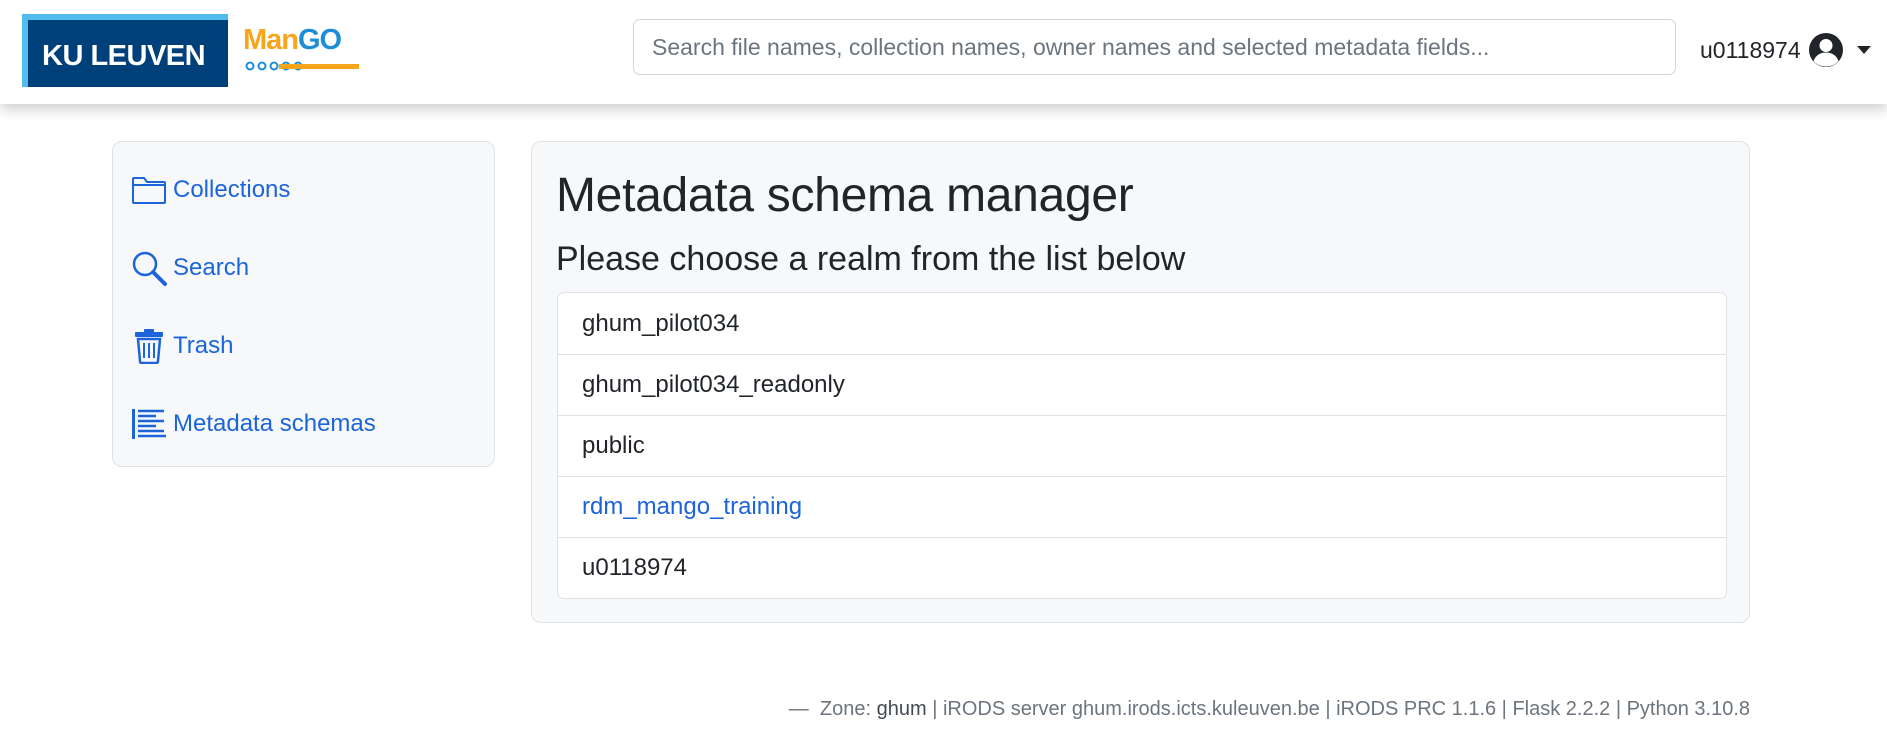  What do you see at coordinates (292, 40) in the screenshot?
I see `mango-logo-text: ManGO` at bounding box center [292, 40].